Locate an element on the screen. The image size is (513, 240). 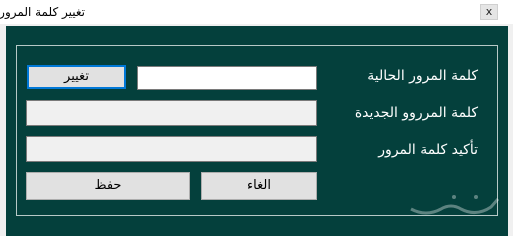
confirm-password-label: تأكيد كلمة المرور is located at coordinates (428, 150).